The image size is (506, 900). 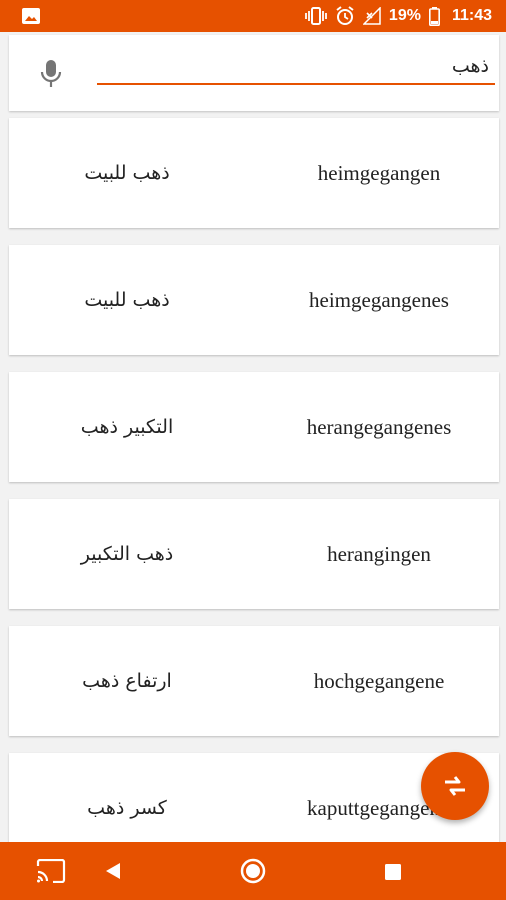 What do you see at coordinates (393, 872) in the screenshot?
I see `recents-icon` at bounding box center [393, 872].